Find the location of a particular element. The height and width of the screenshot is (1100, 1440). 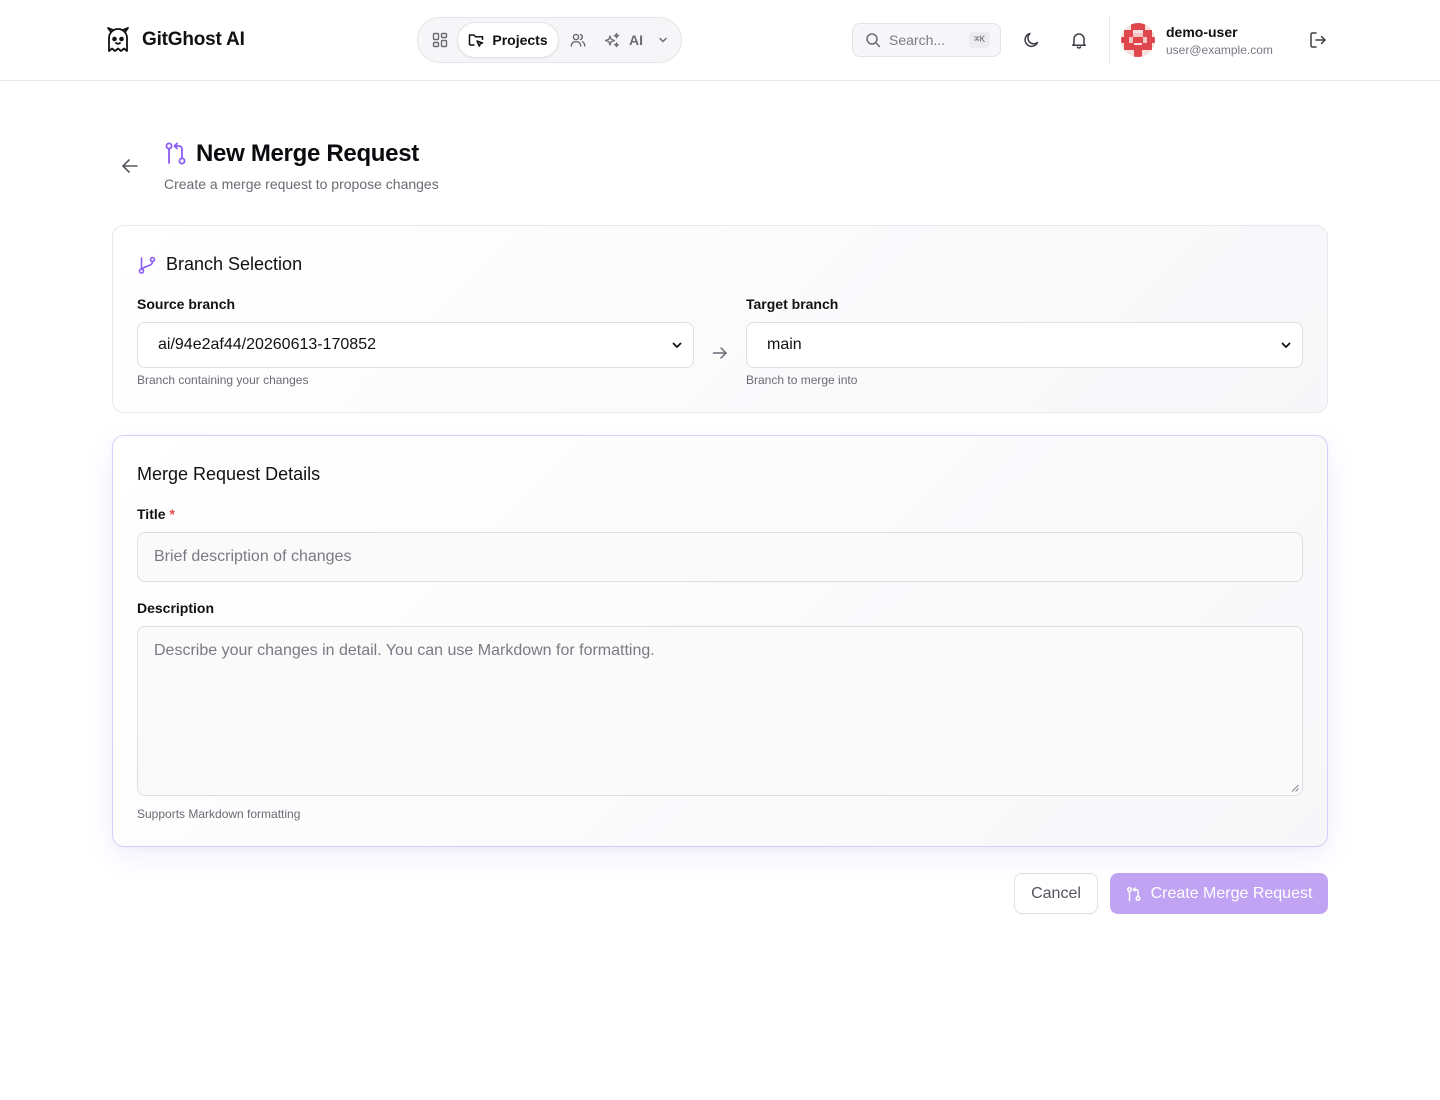

logout-button is located at coordinates (1318, 40).